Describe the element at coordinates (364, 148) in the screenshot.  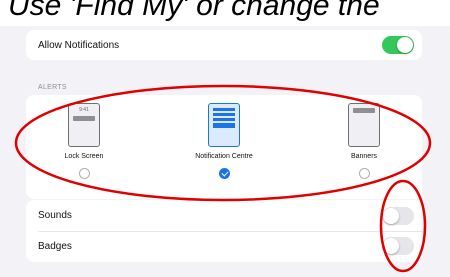
I see `alert-style-banners: Banners` at that location.